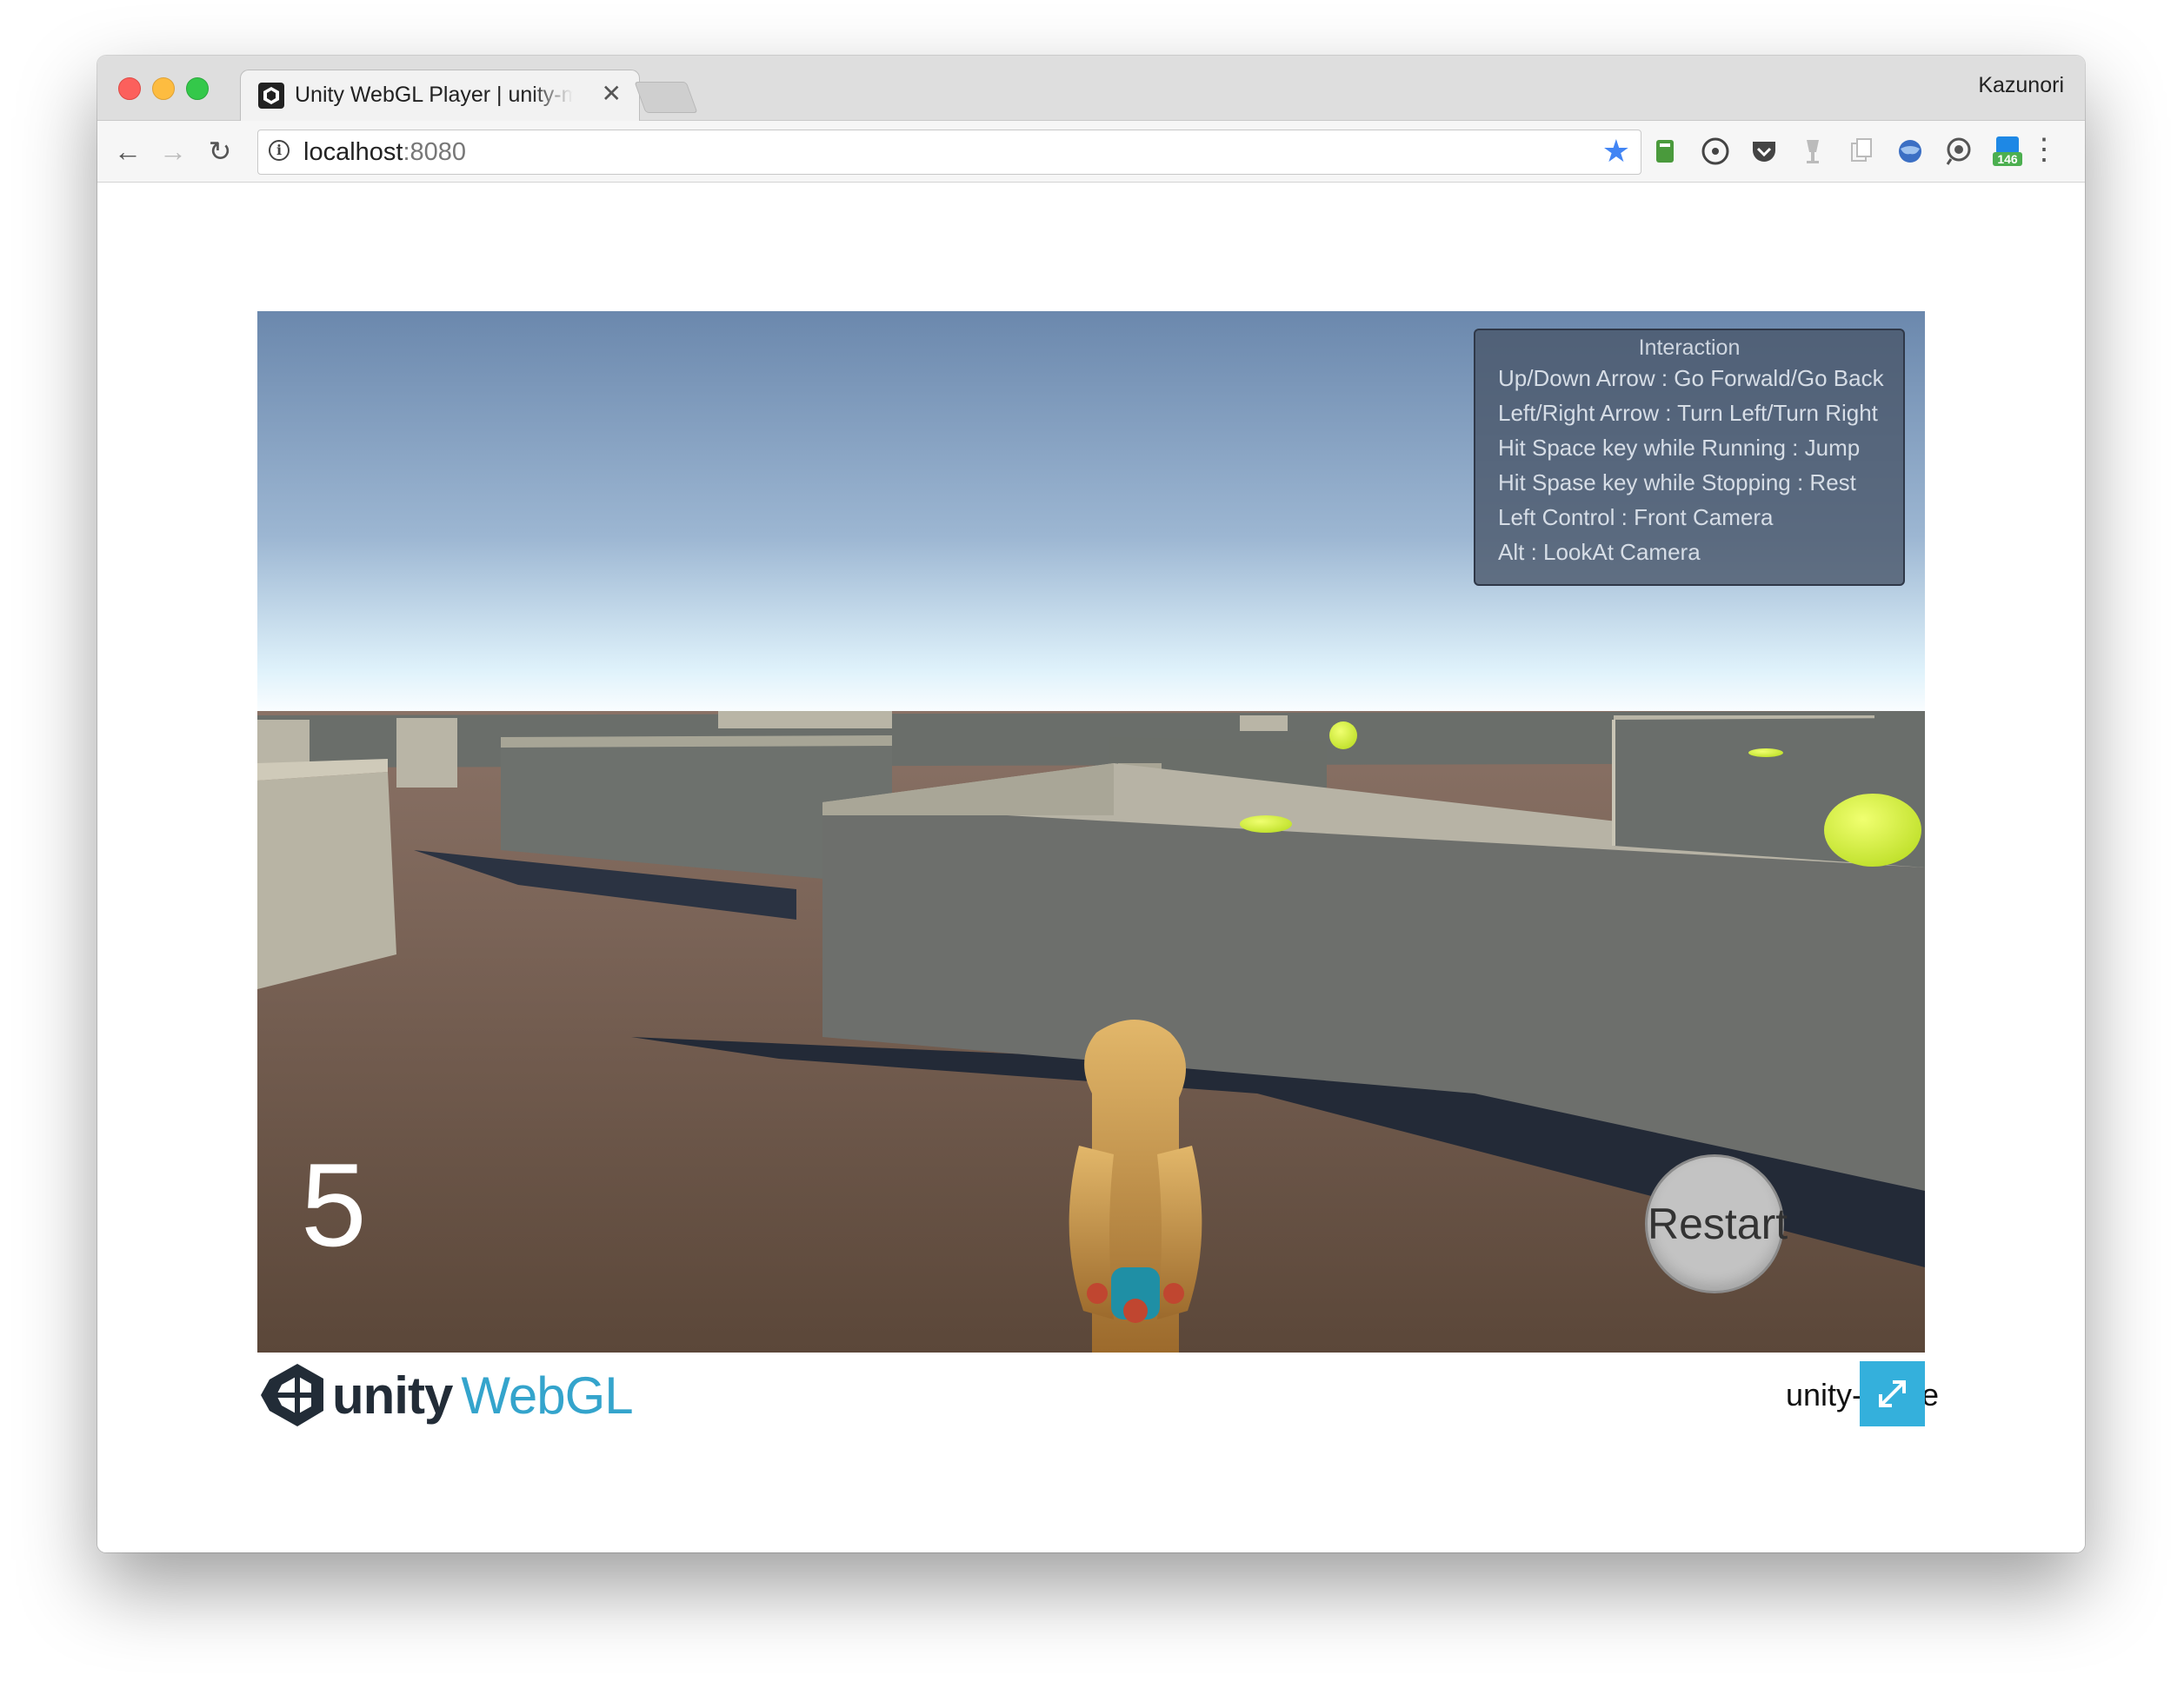 This screenshot has height=1695, width=2184. Describe the element at coordinates (547, 1396) in the screenshot. I see `logo-webgl-text: WebGL` at that location.